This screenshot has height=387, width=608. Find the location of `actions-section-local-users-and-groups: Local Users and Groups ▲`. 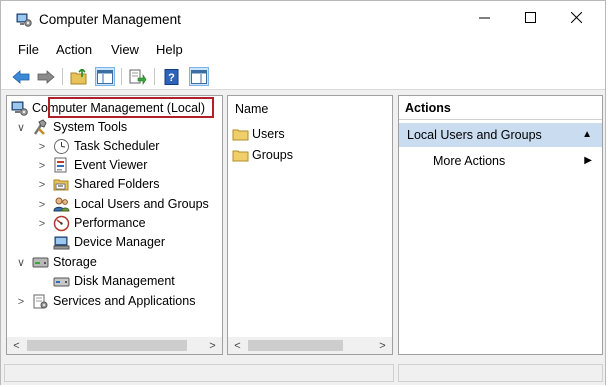

actions-section-local-users-and-groups: Local Users and Groups ▲ is located at coordinates (500, 135).